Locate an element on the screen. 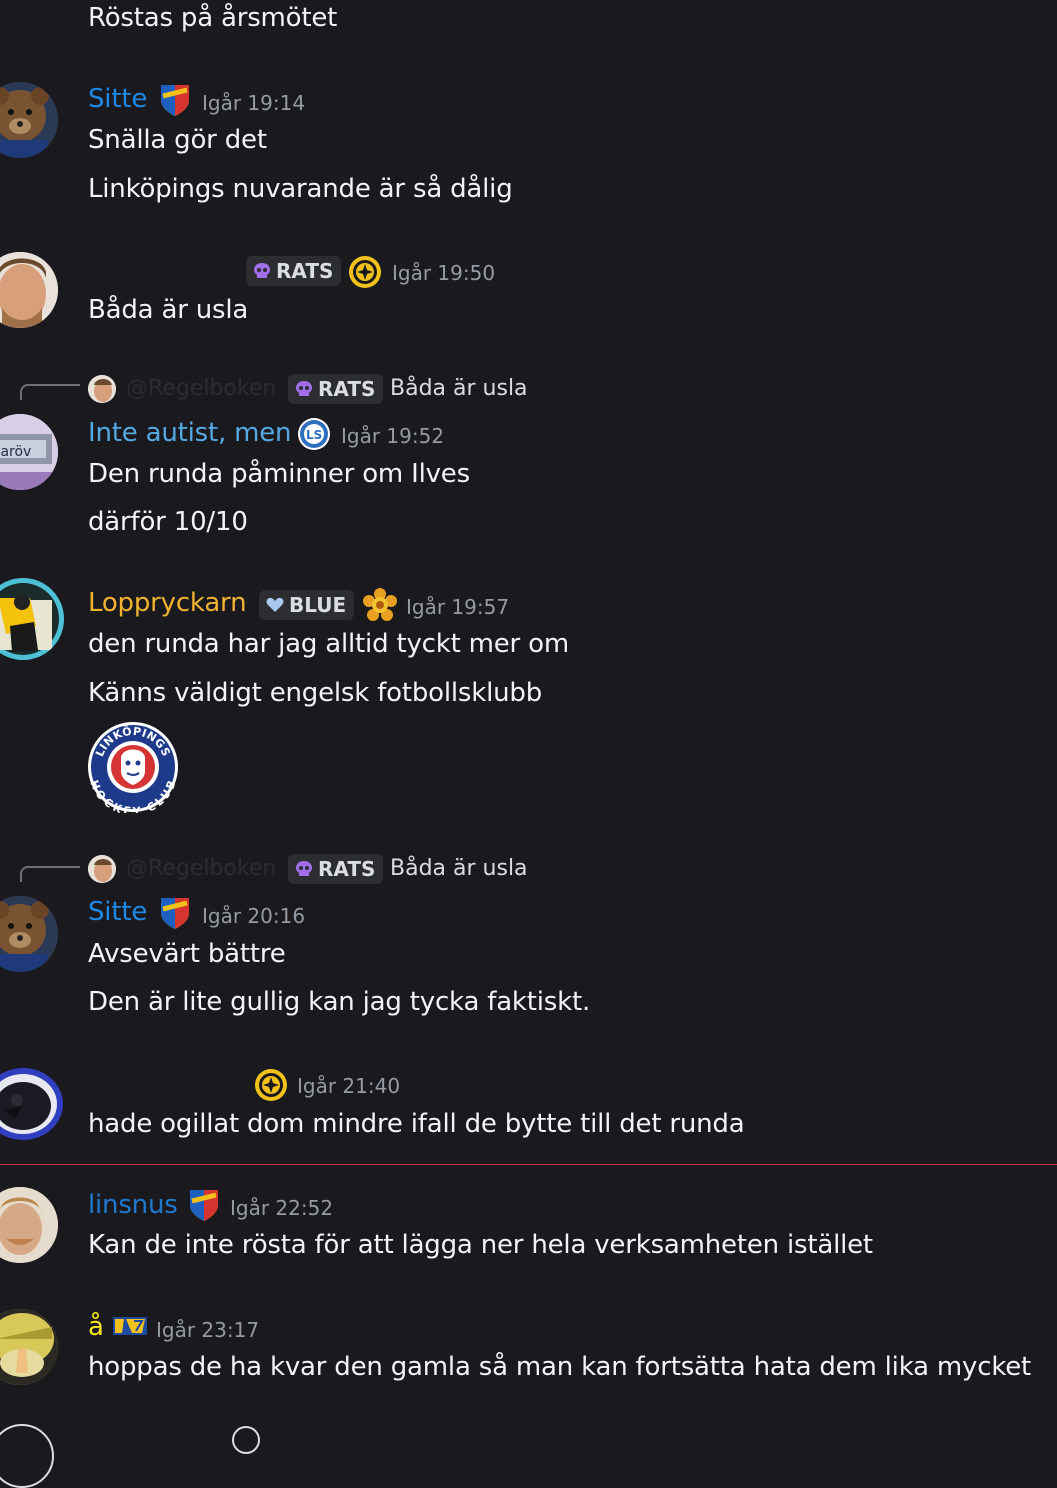  username-loppryckarn: Loppryckarn is located at coordinates (167, 603).